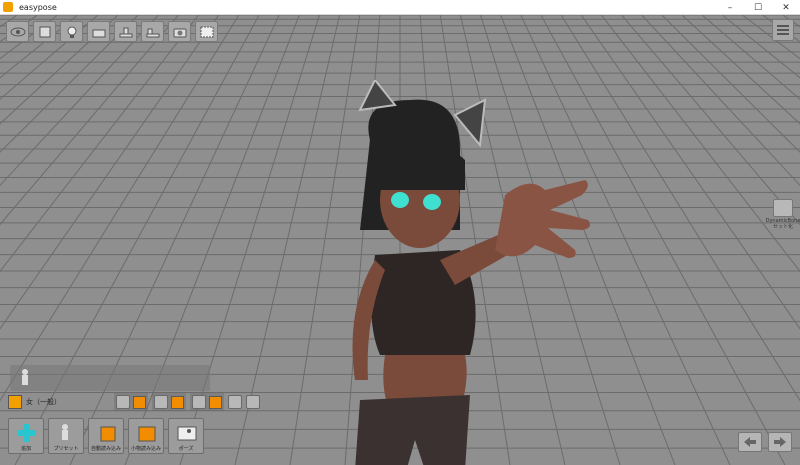 This screenshot has width=800, height=465. Describe the element at coordinates (123, 402) in the screenshot. I see `head-icon` at that location.